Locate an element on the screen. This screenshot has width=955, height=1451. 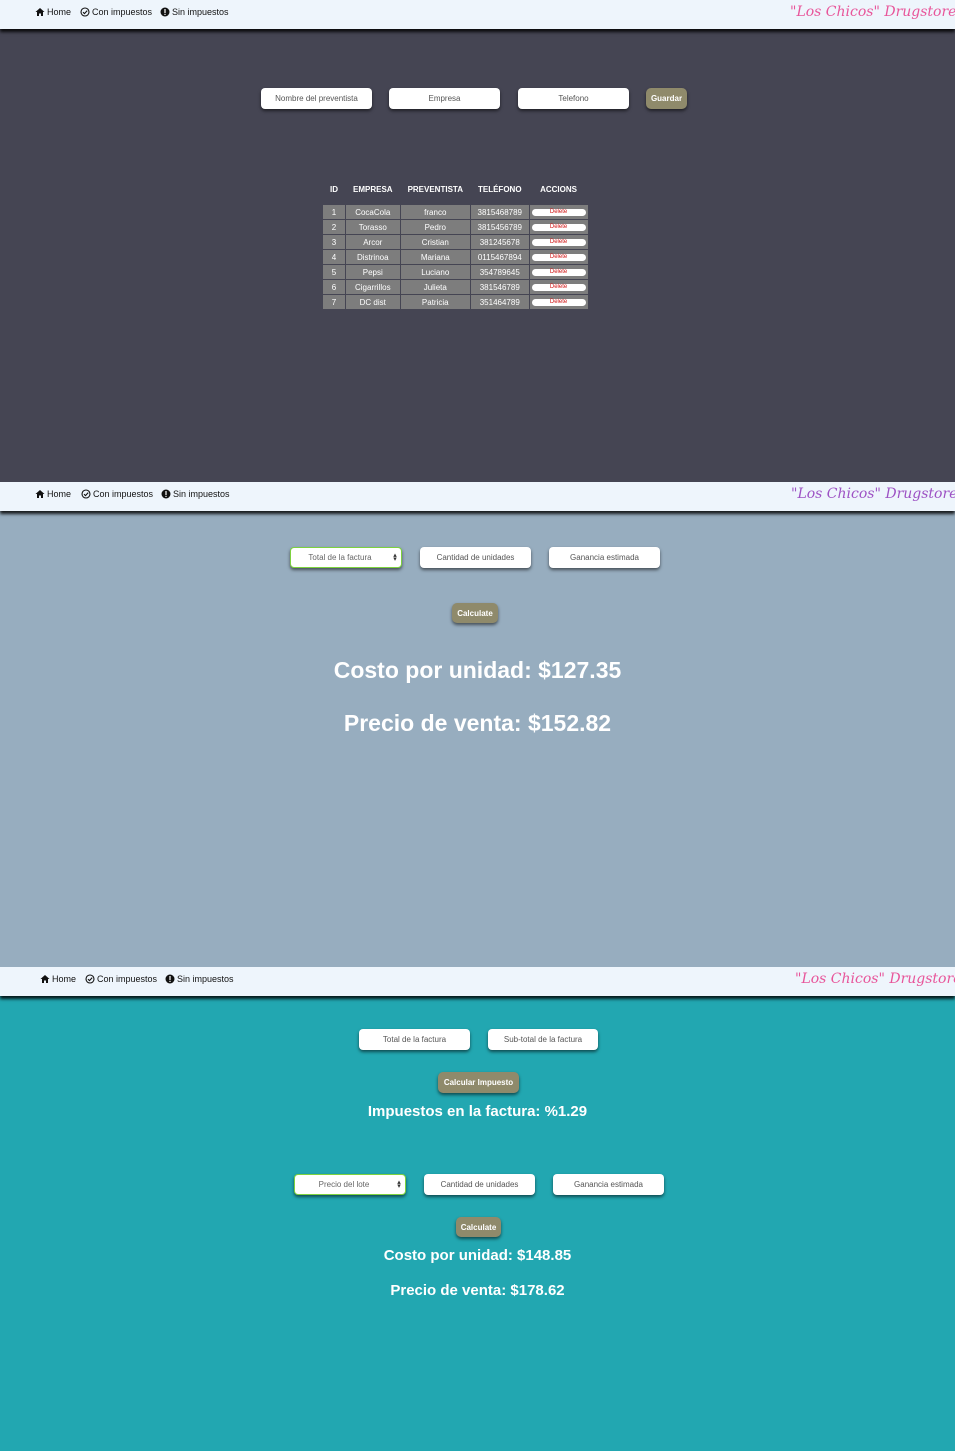
table-row: 6 Cigarrillos Julieta 381546789 Delete is located at coordinates (455, 287).